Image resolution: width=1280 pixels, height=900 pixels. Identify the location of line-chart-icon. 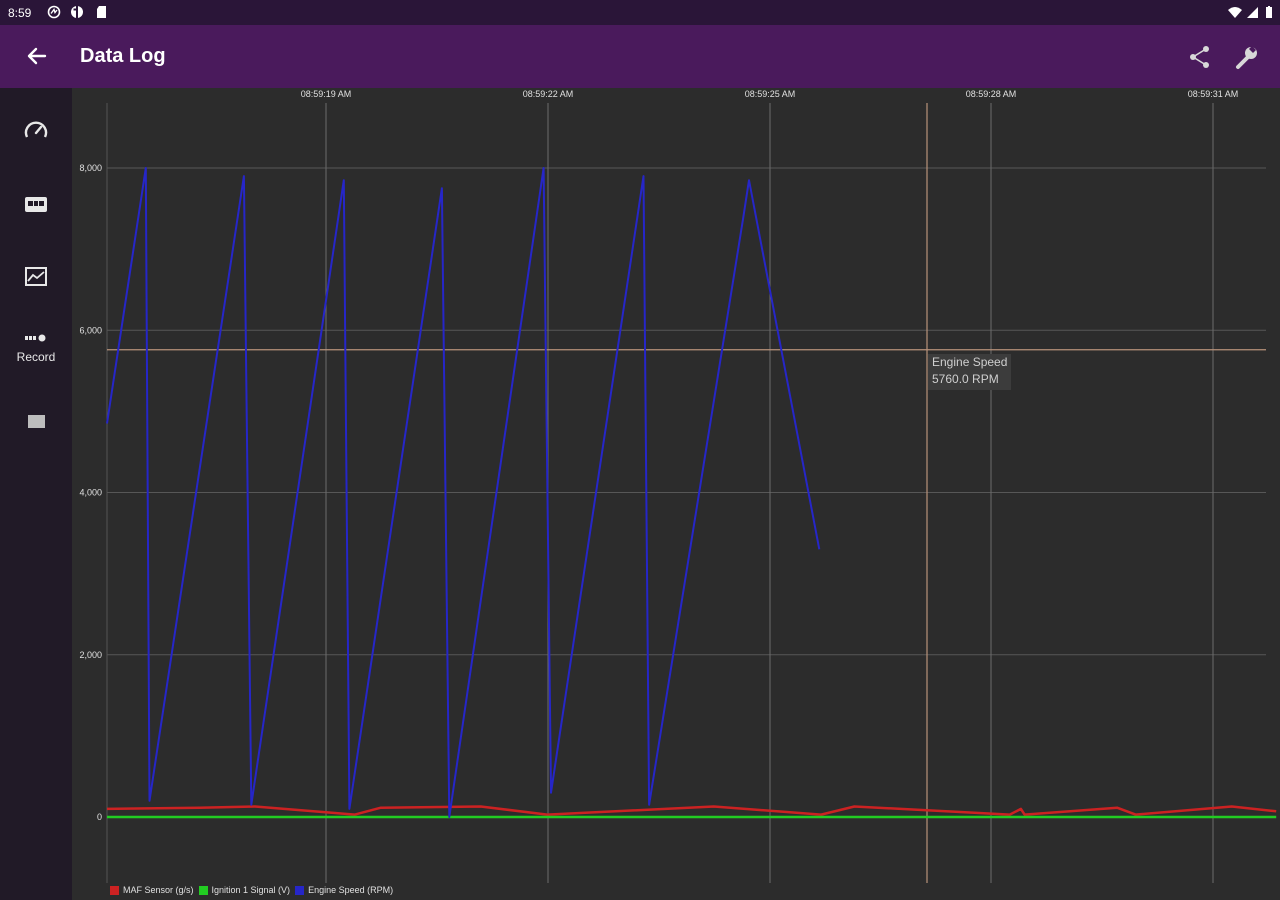
(36, 276).